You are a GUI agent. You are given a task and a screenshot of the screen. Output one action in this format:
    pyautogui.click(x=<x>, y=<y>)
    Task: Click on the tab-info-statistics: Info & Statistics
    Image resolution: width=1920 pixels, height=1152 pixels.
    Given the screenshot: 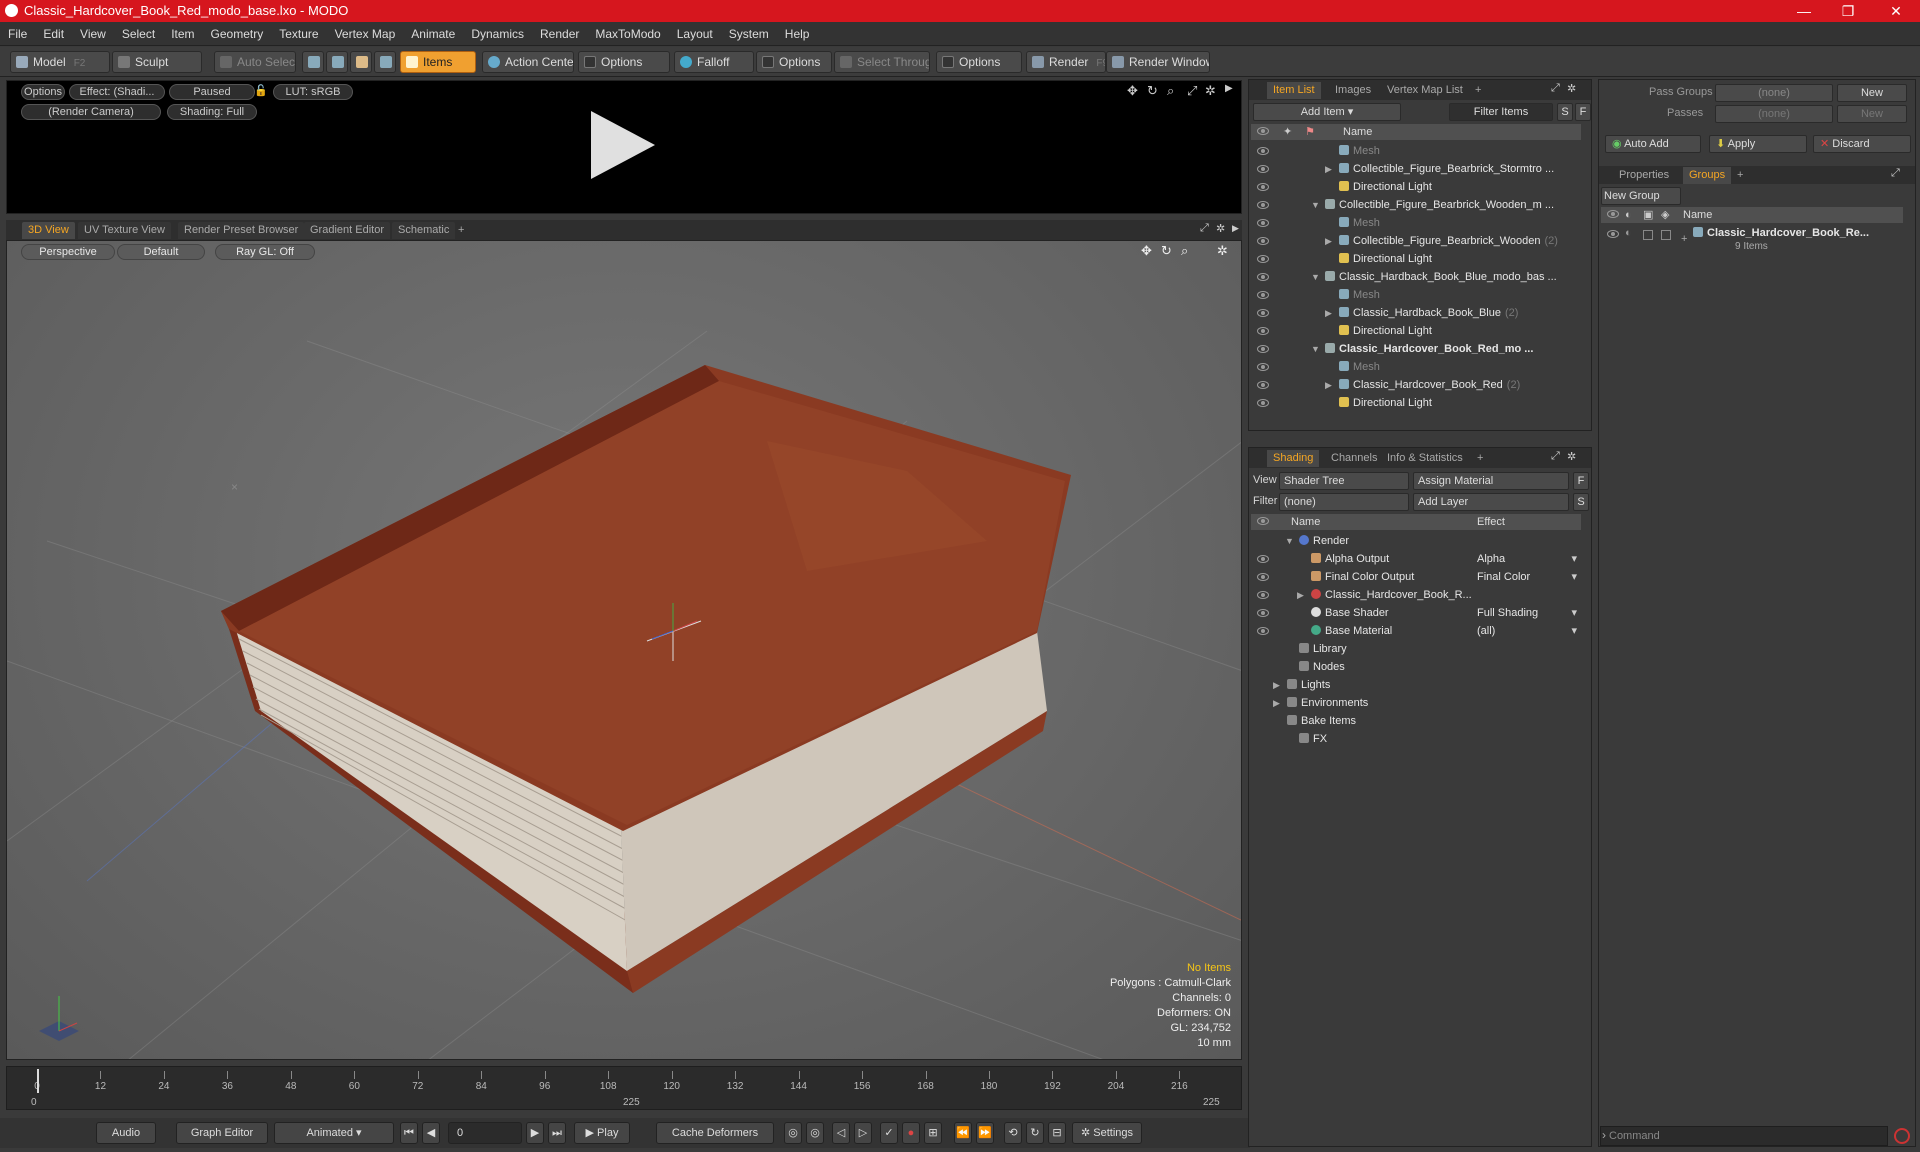 What is the action you would take?
    pyautogui.click(x=1425, y=458)
    